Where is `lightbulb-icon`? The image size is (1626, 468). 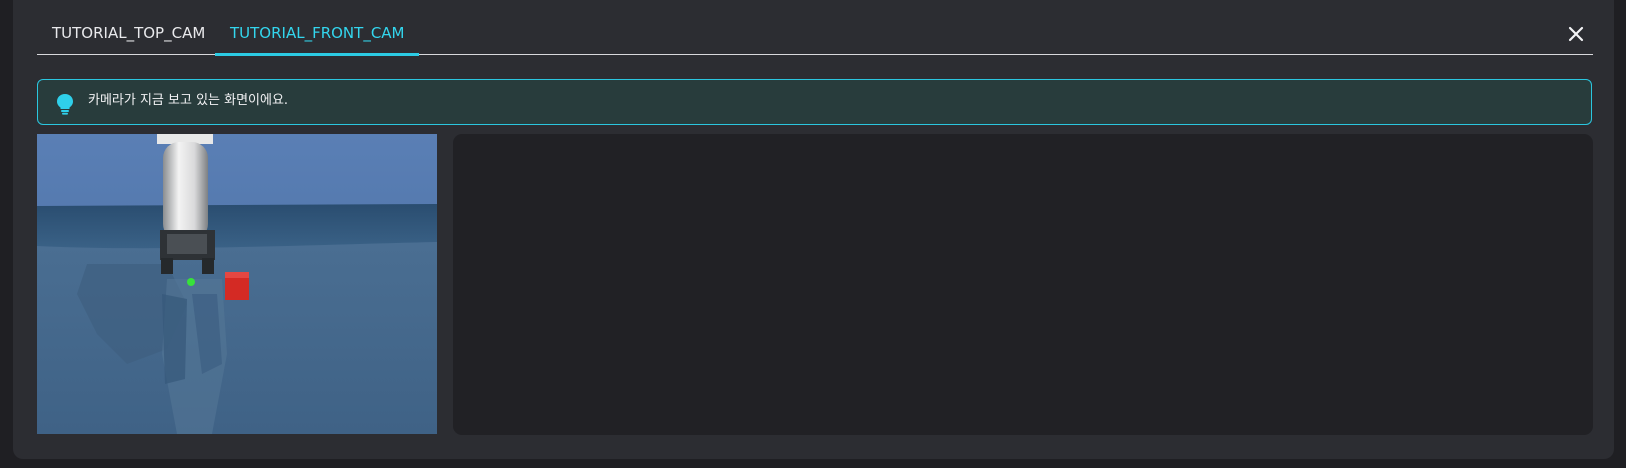
lightbulb-icon is located at coordinates (65, 104).